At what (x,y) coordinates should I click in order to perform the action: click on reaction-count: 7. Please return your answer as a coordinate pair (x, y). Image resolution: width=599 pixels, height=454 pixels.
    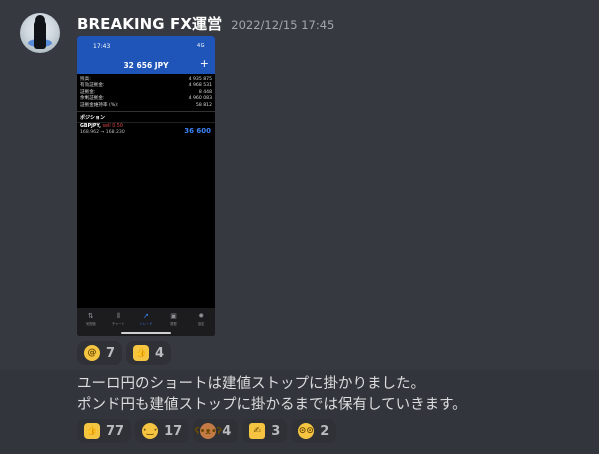
    Looking at the image, I should click on (111, 353).